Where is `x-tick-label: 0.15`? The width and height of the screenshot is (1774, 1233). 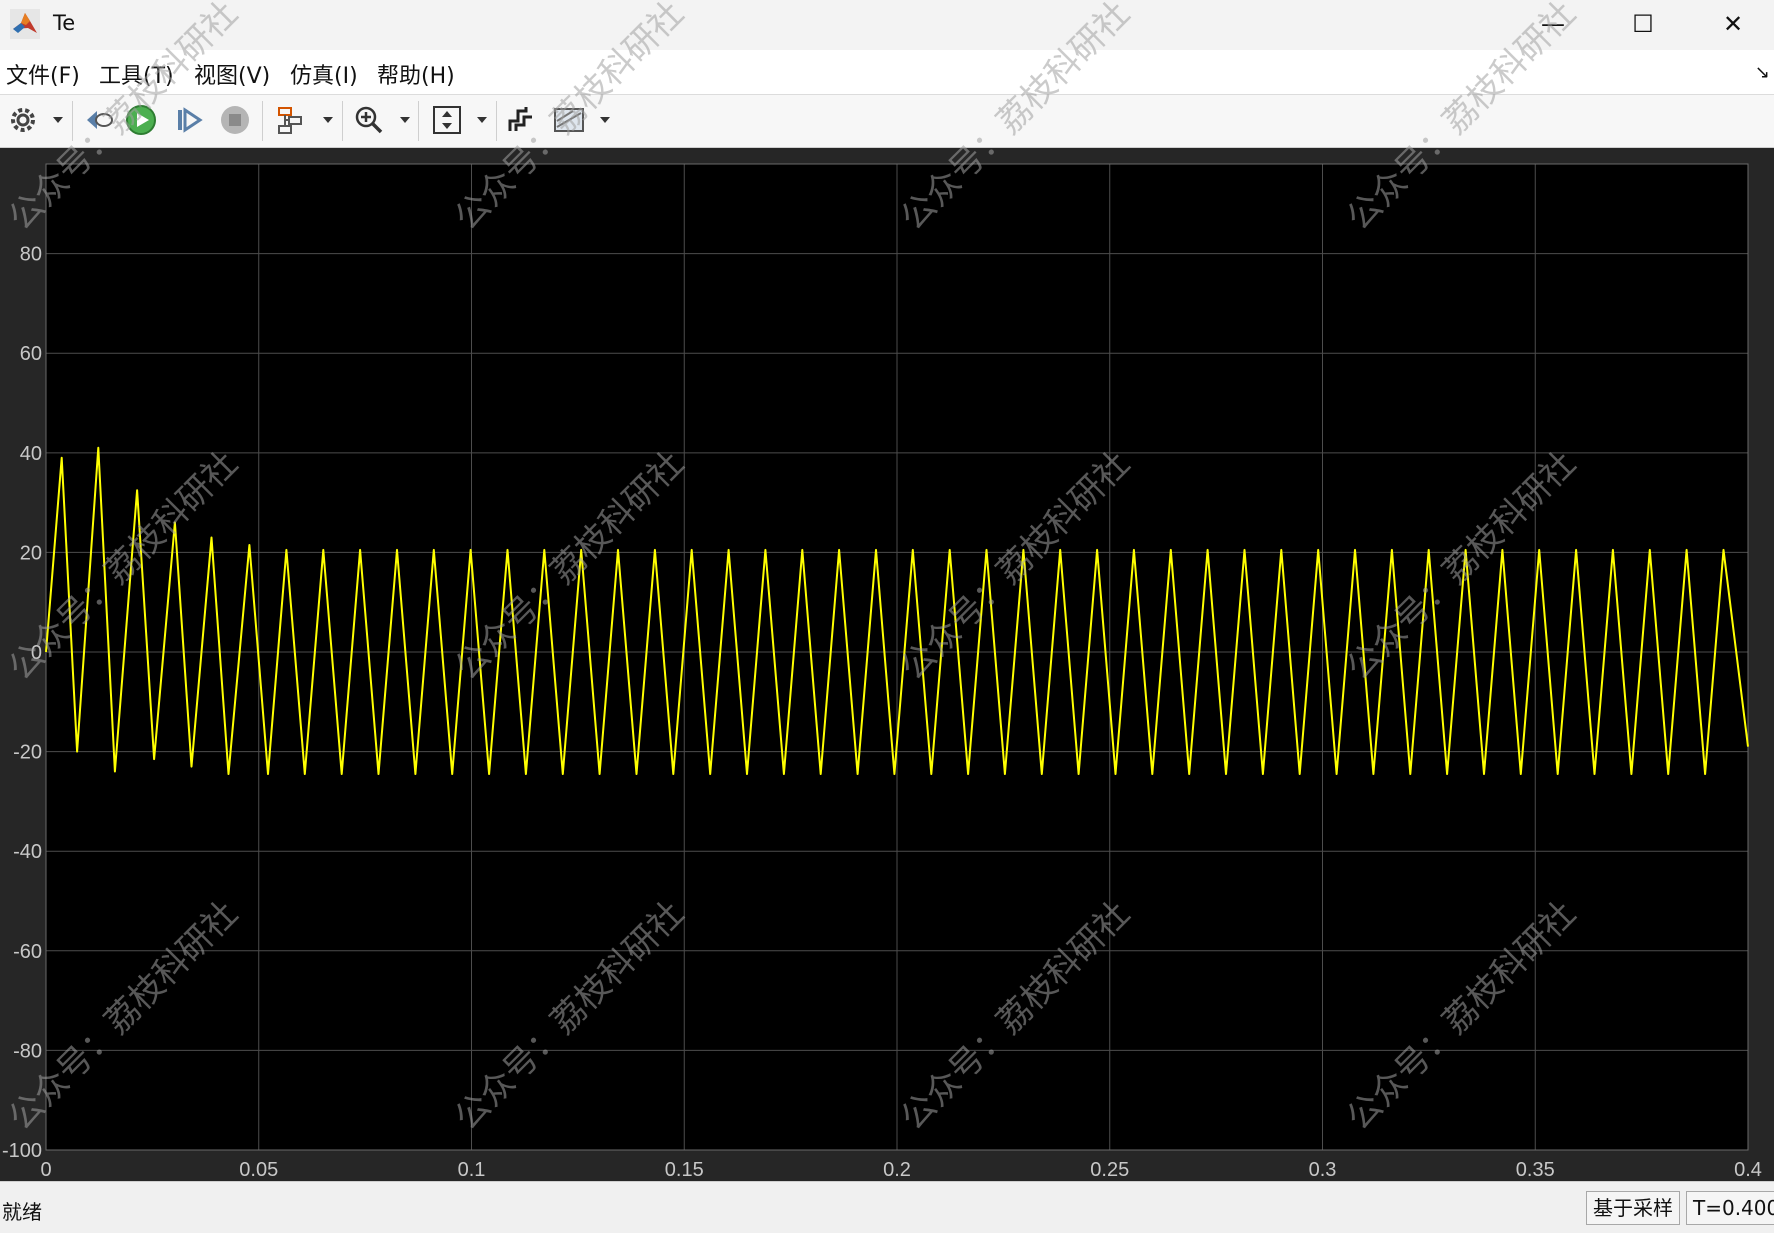 x-tick-label: 0.15 is located at coordinates (684, 1170).